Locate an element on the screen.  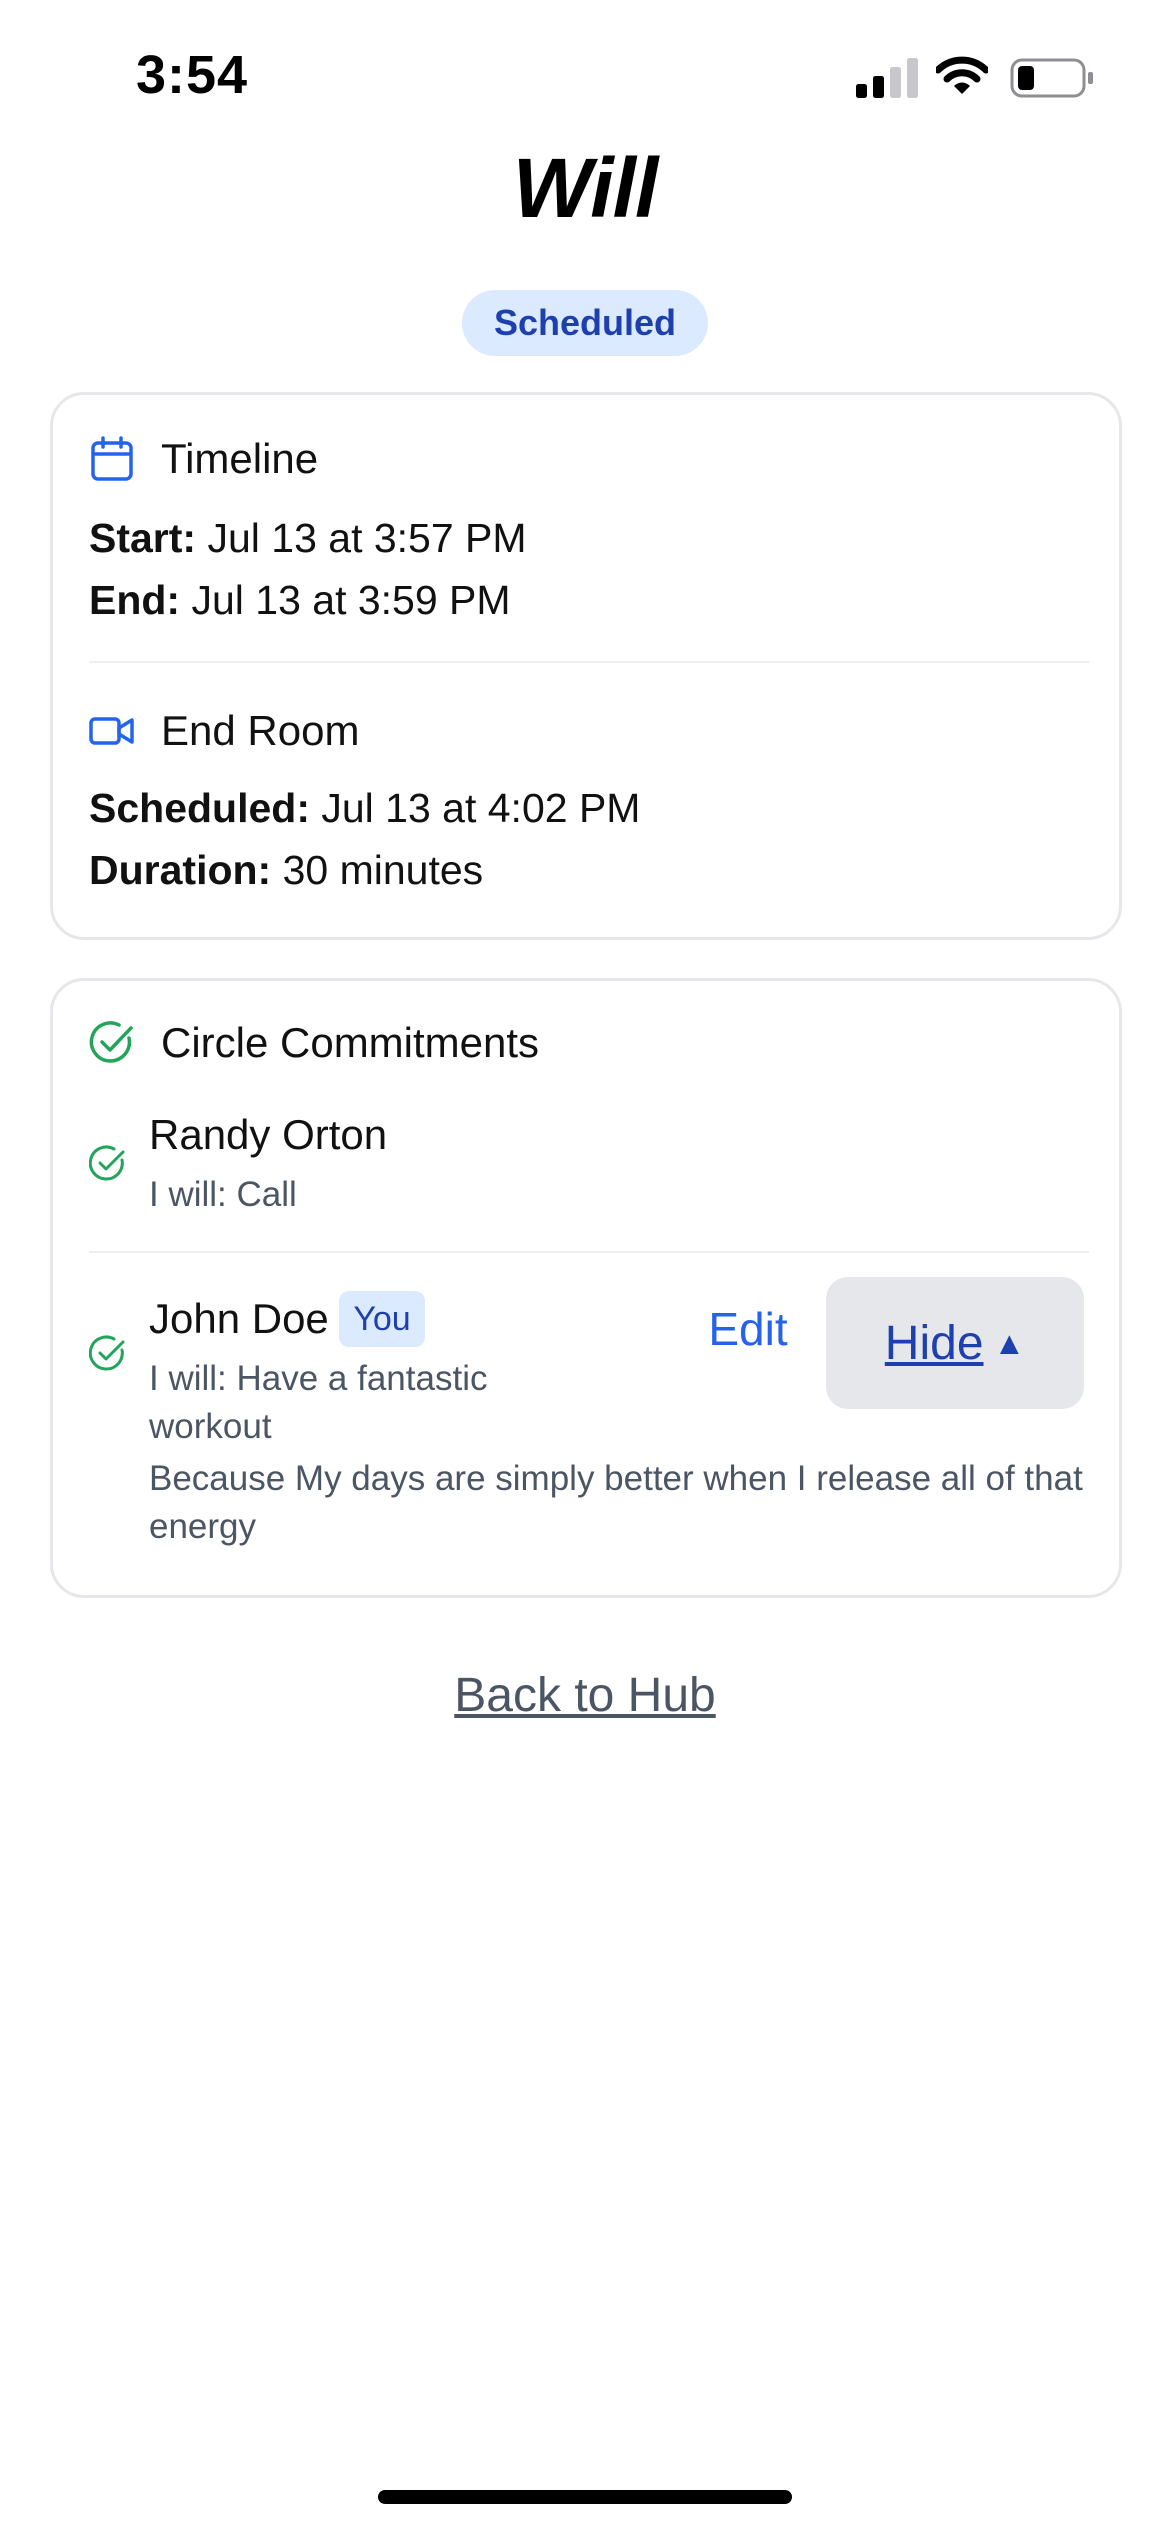
edit-button: Edit is located at coordinates (748, 1329).